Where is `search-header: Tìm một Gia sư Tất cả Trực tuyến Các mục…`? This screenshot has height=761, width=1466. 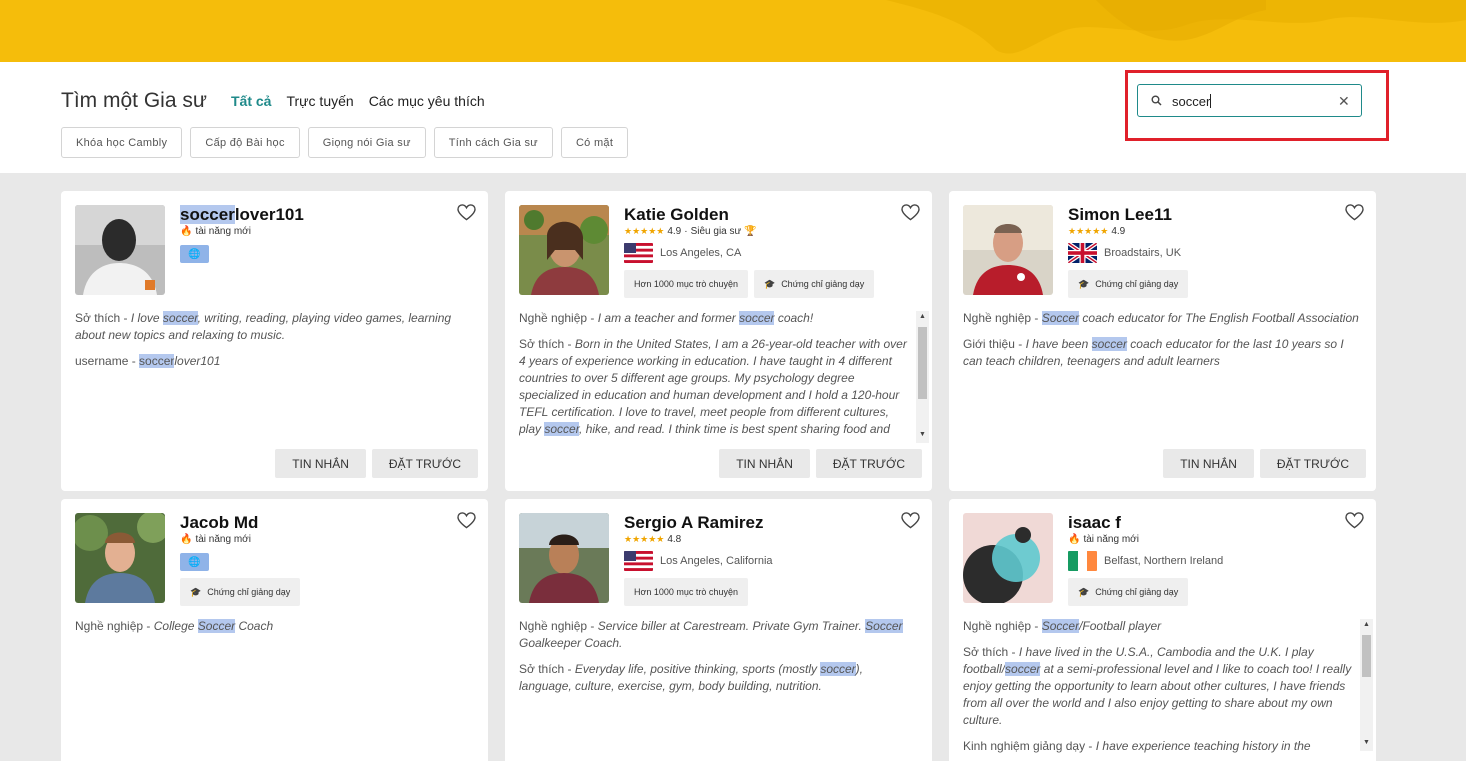 search-header: Tìm một Gia sư Tất cả Trực tuyến Các mục… is located at coordinates (733, 117).